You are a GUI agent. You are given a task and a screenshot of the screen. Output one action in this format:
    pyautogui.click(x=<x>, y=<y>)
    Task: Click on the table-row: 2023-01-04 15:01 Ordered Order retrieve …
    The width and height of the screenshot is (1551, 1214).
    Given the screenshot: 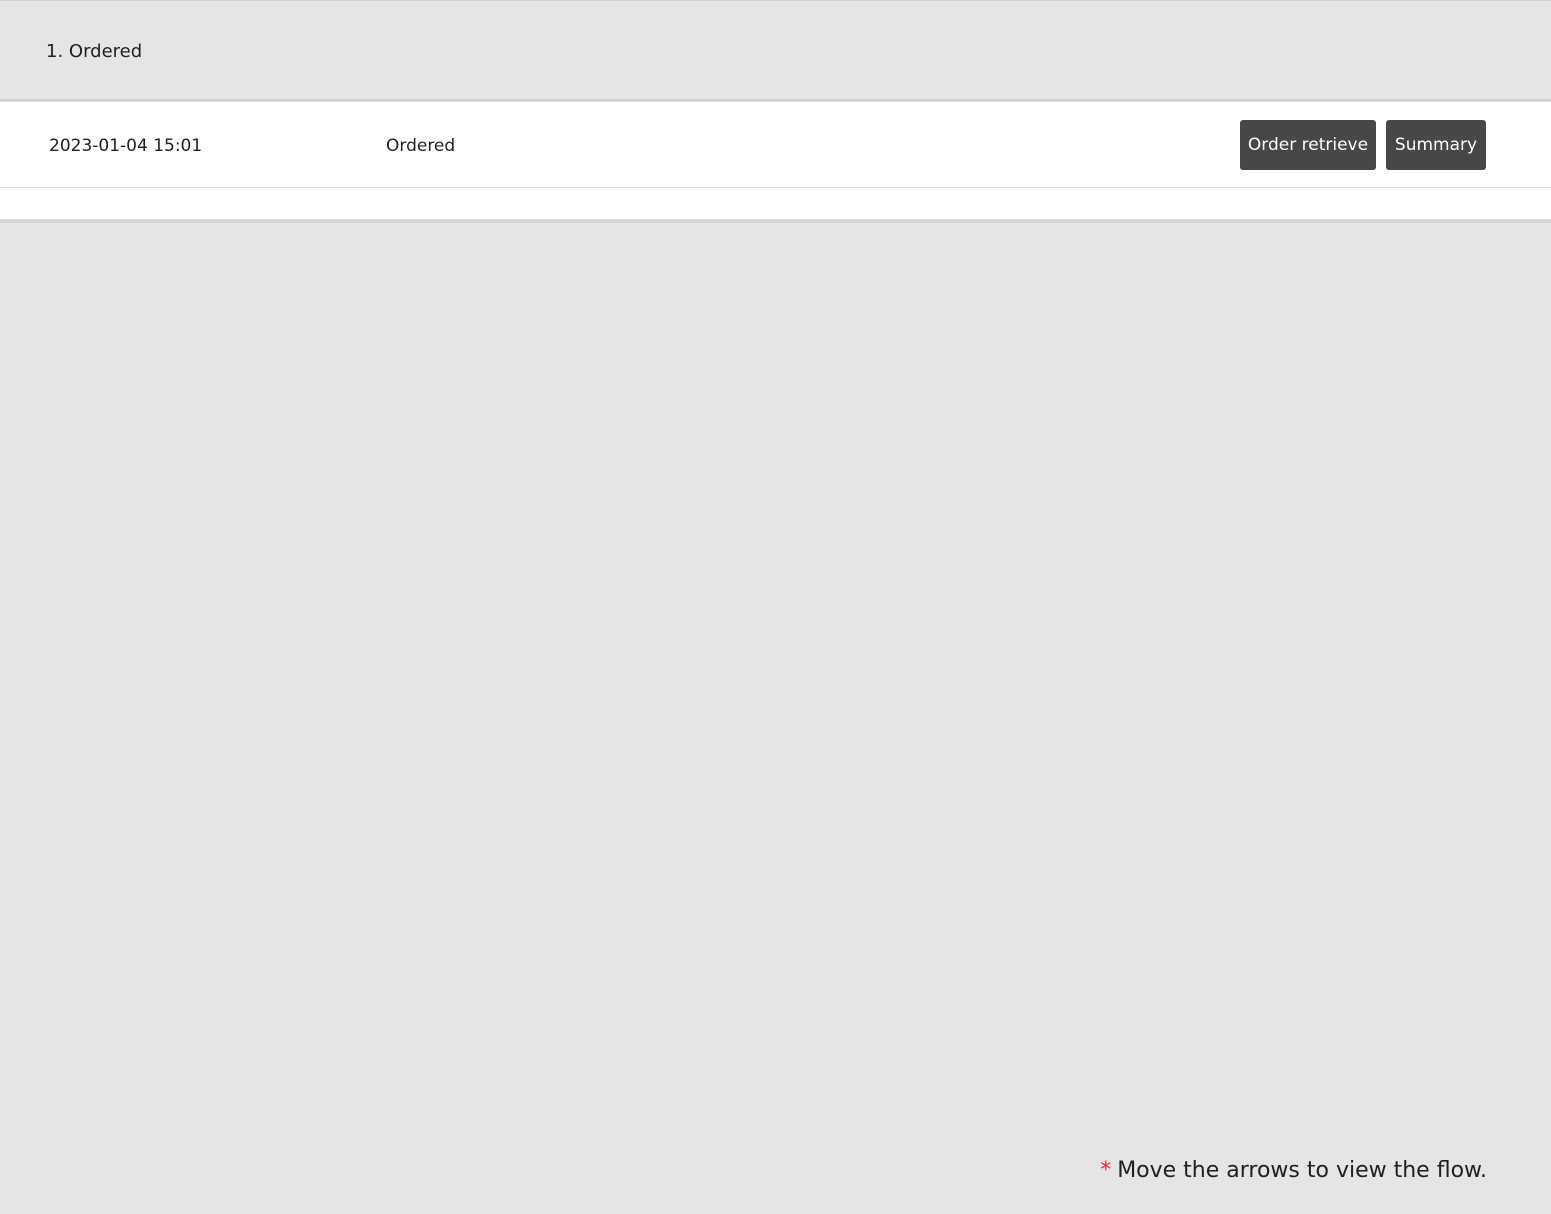 What is the action you would take?
    pyautogui.click(x=775, y=145)
    